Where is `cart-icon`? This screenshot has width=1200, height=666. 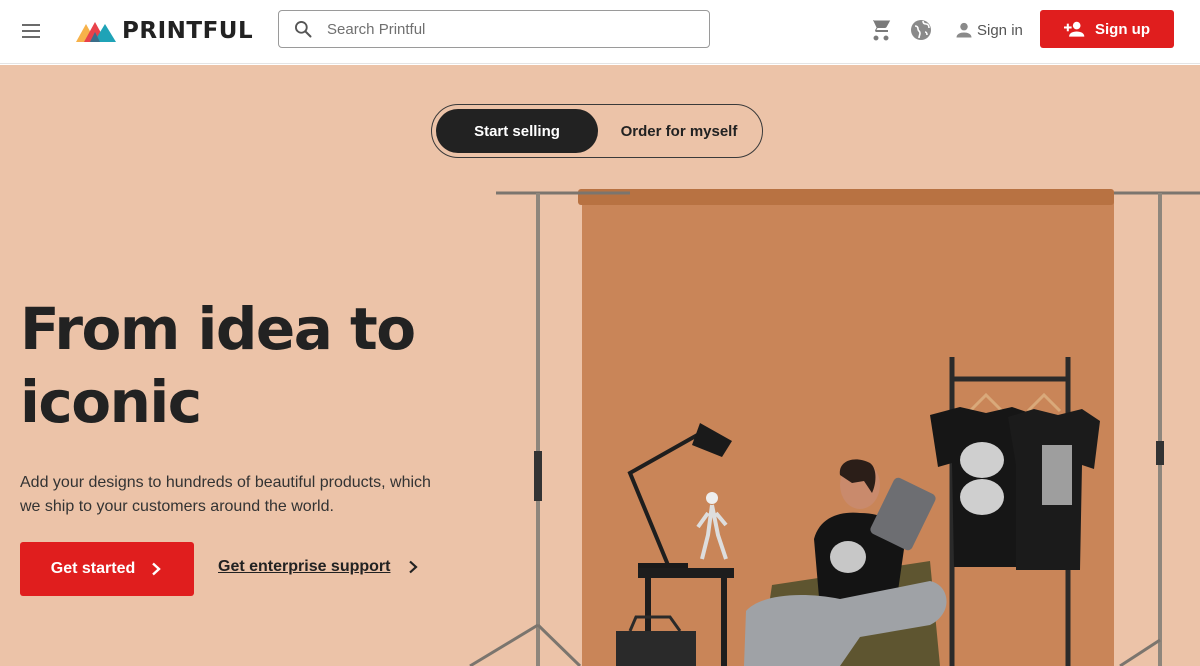
cart-icon is located at coordinates (881, 30).